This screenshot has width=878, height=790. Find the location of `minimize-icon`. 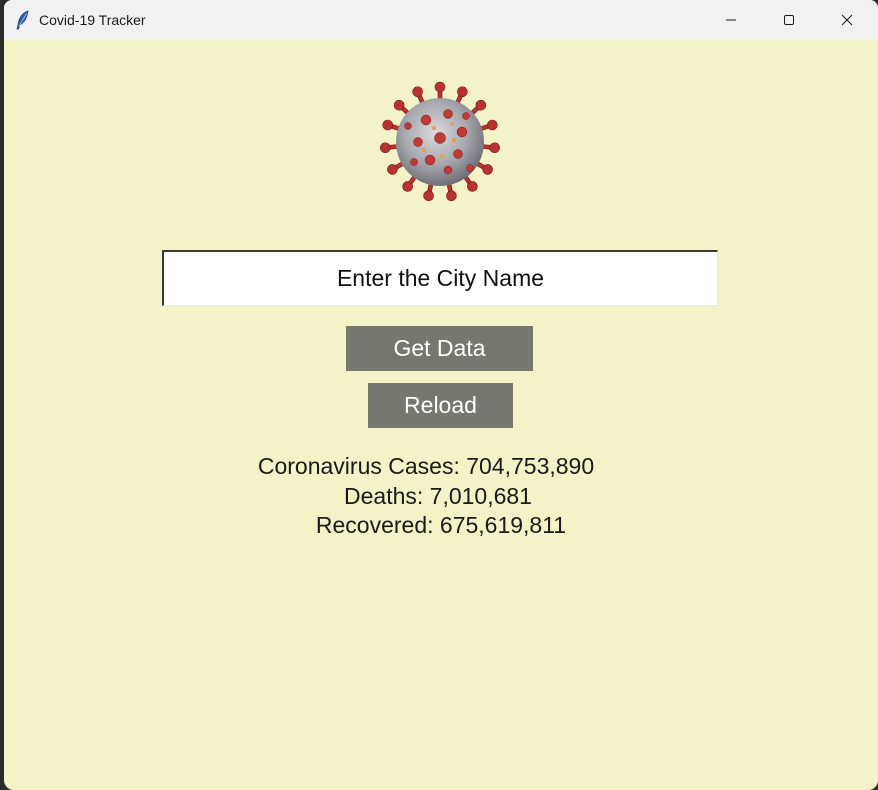

minimize-icon is located at coordinates (731, 20).